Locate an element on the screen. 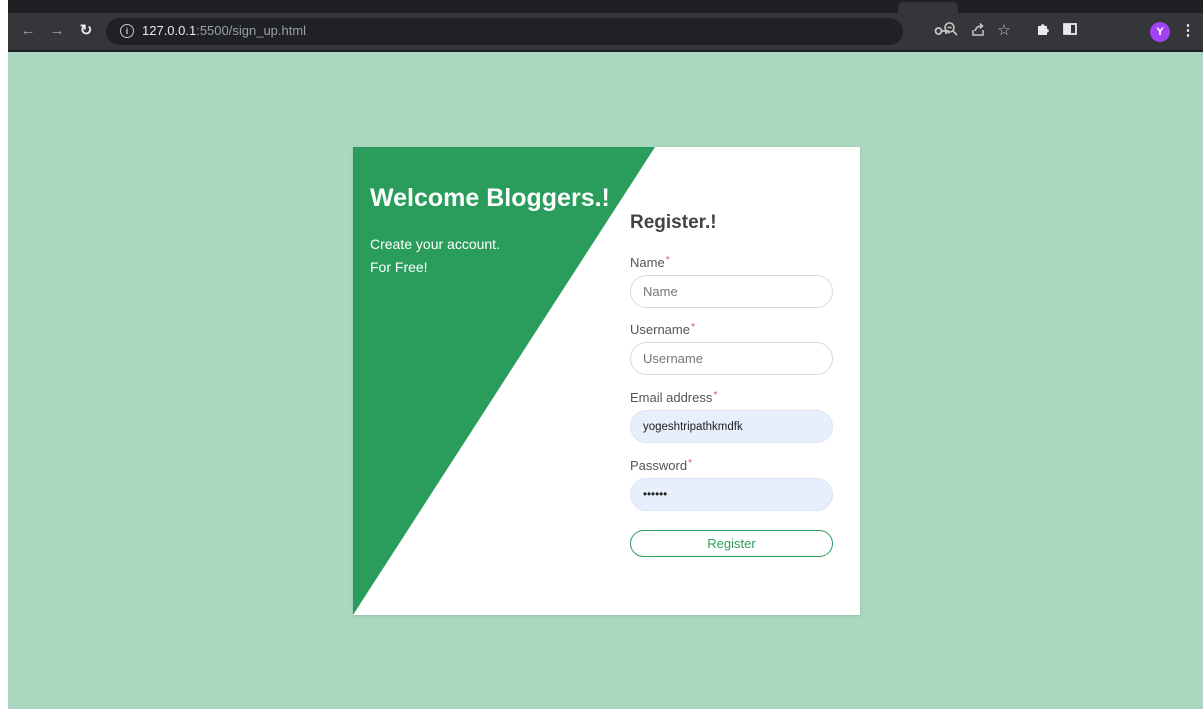  url-path: :5500/sign_up.html is located at coordinates (251, 30).